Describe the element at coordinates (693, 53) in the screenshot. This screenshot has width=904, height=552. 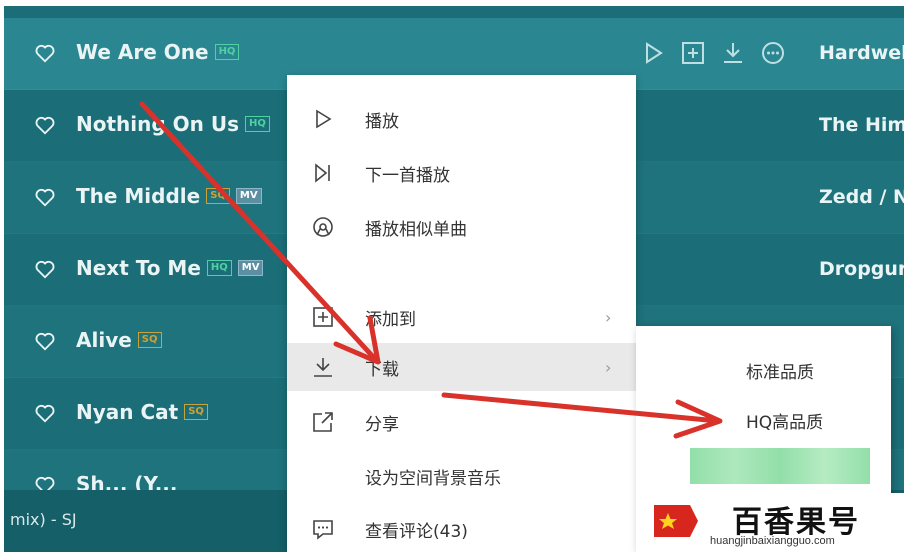
I see `add-icon` at that location.